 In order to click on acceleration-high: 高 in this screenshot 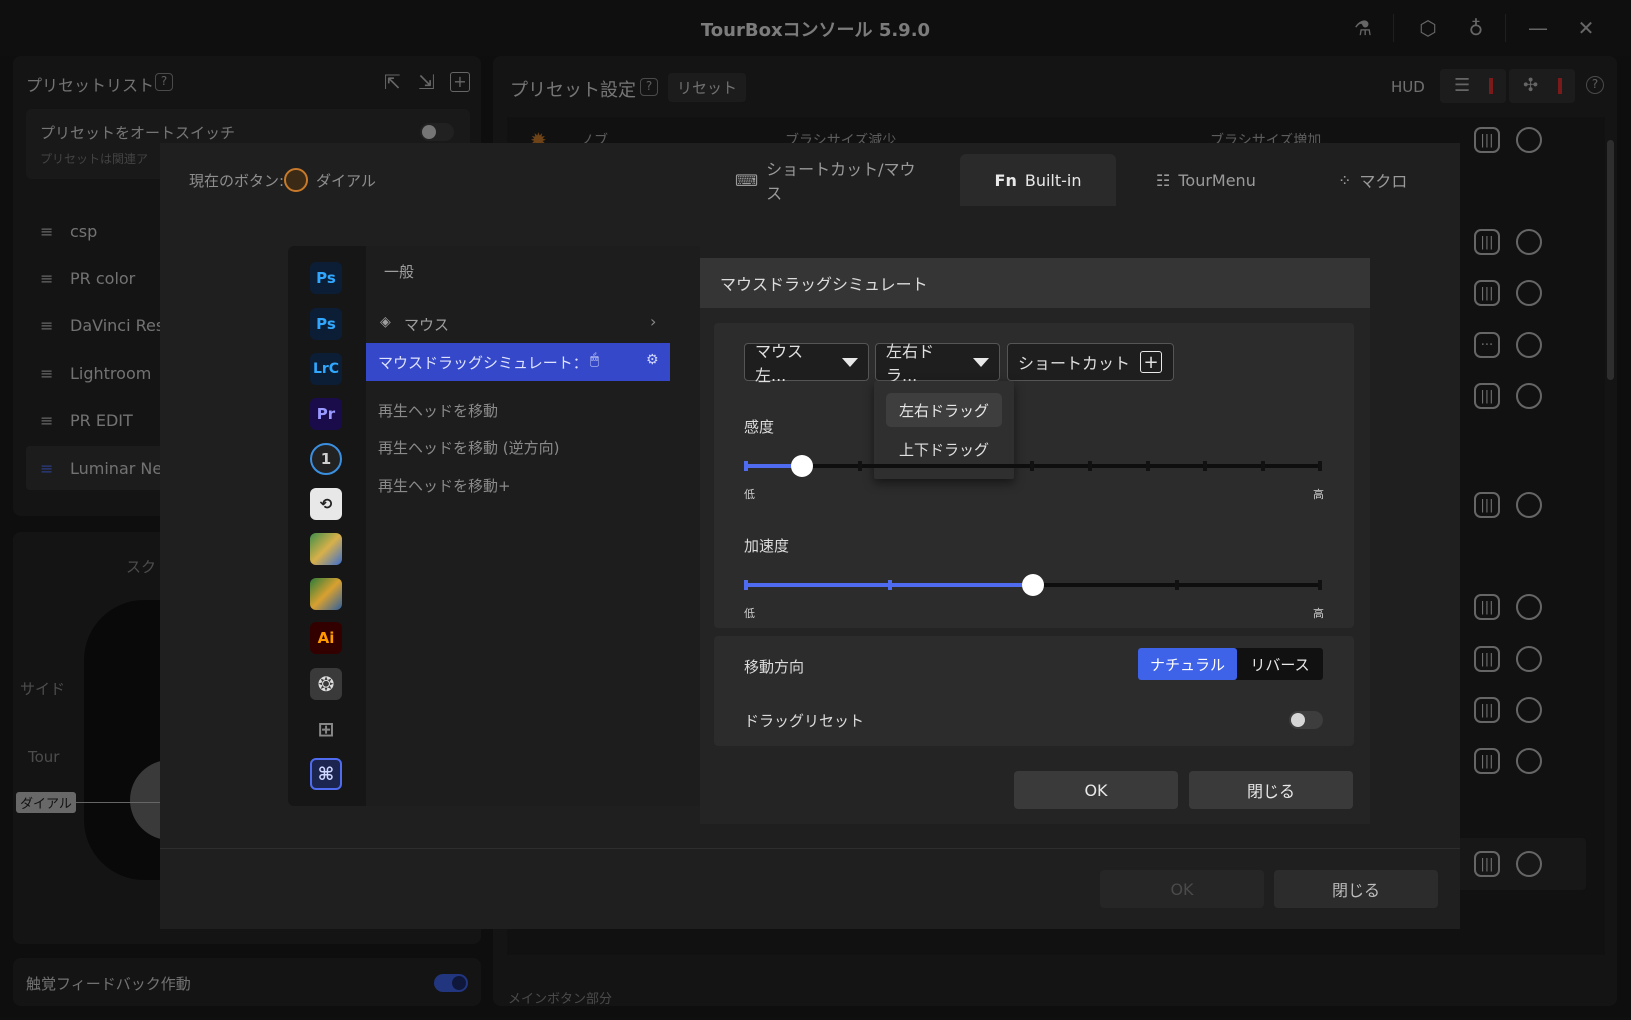, I will do `click(1318, 613)`.